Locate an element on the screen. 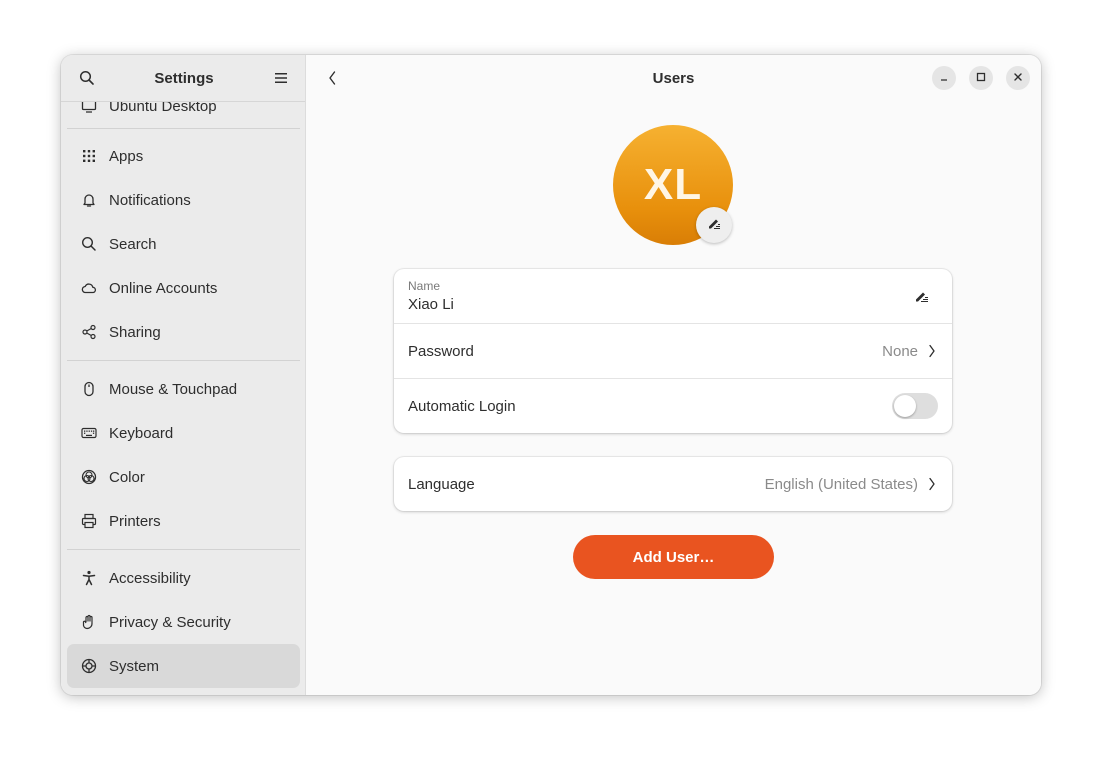  sidebar-item-label: Keyboard is located at coordinates (141, 433).